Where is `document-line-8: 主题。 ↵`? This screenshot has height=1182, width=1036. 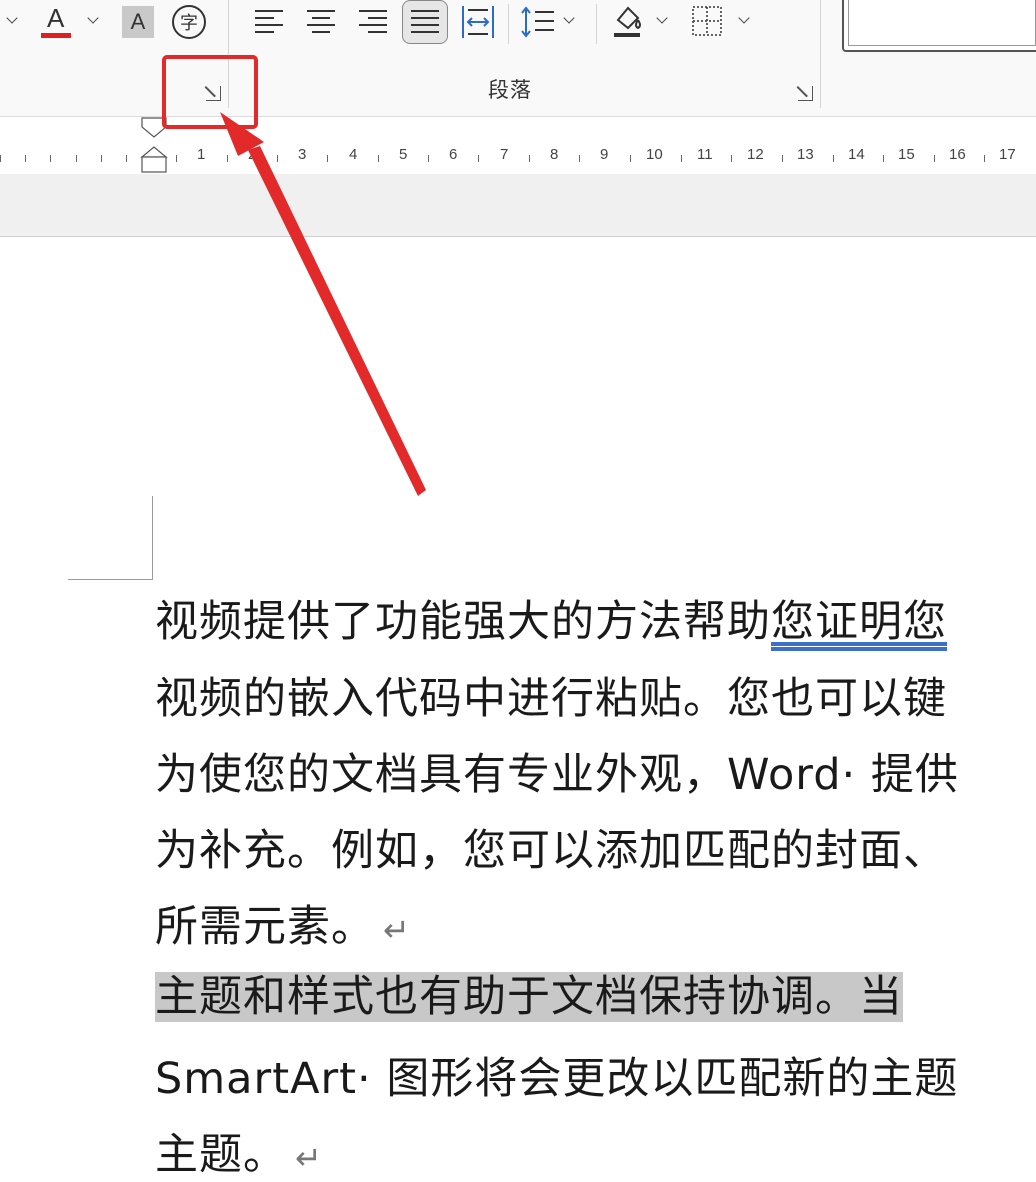 document-line-8: 主题。 ↵ is located at coordinates (239, 1151).